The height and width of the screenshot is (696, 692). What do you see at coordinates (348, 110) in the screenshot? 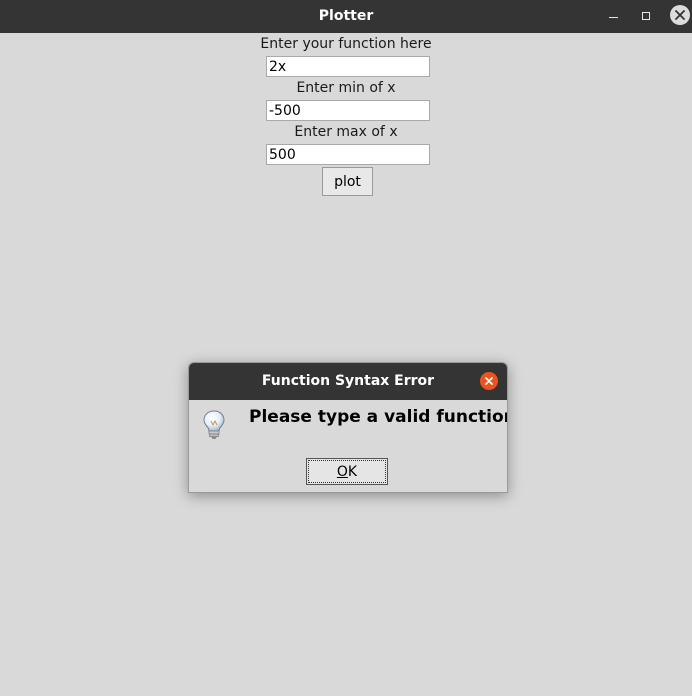
I see `min-x-input` at bounding box center [348, 110].